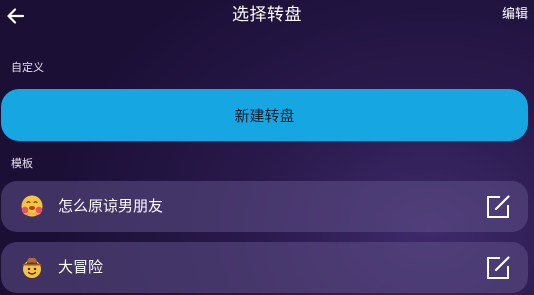 The height and width of the screenshot is (295, 534). What do you see at coordinates (22, 163) in the screenshot?
I see `template-section-label: 模板` at bounding box center [22, 163].